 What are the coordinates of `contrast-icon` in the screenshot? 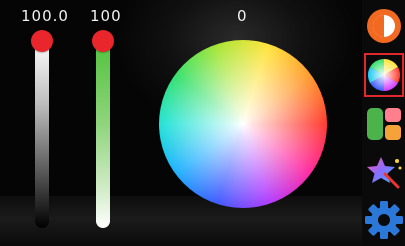 It's located at (384, 26).